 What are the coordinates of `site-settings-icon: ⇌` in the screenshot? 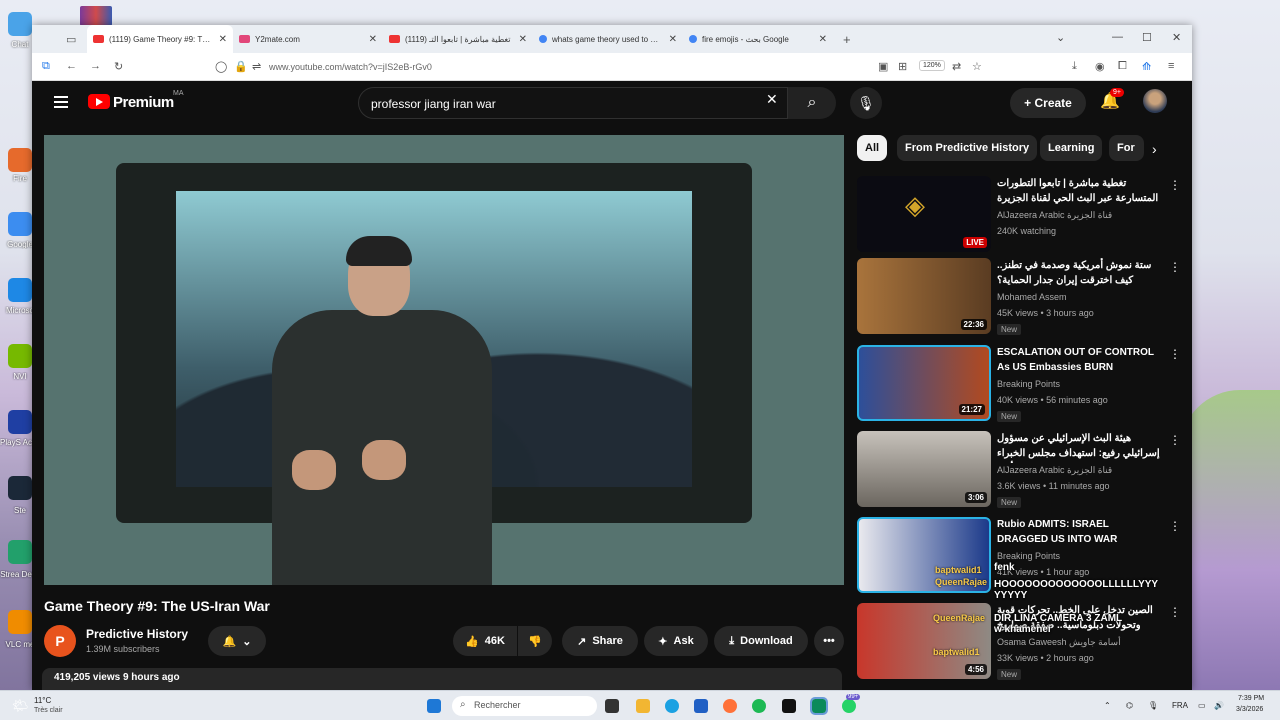 It's located at (256, 66).